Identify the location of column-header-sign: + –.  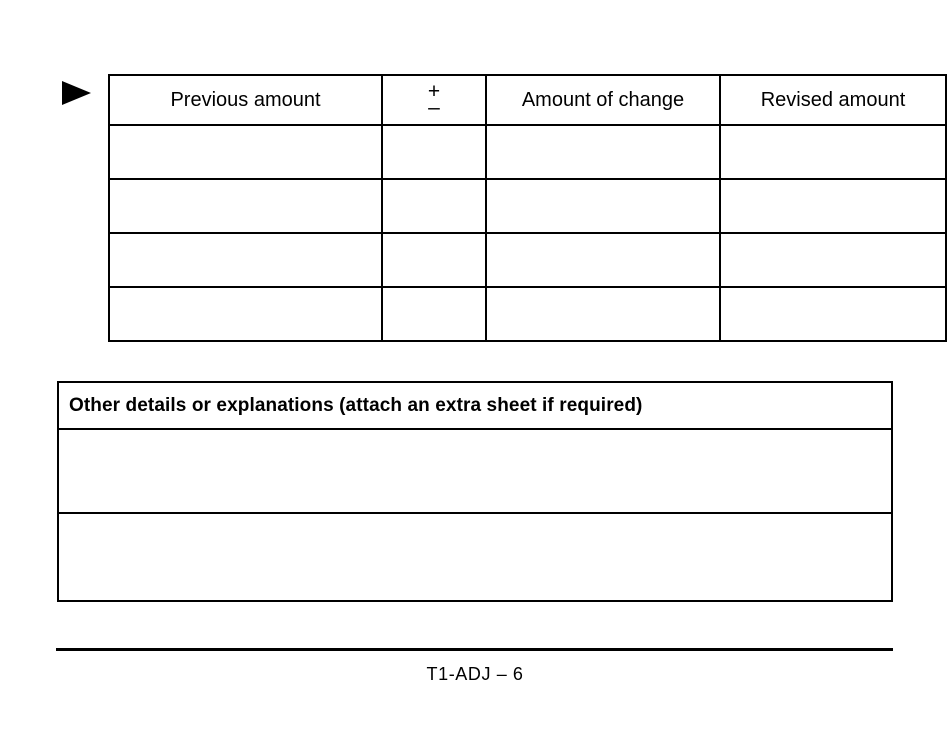
(434, 100).